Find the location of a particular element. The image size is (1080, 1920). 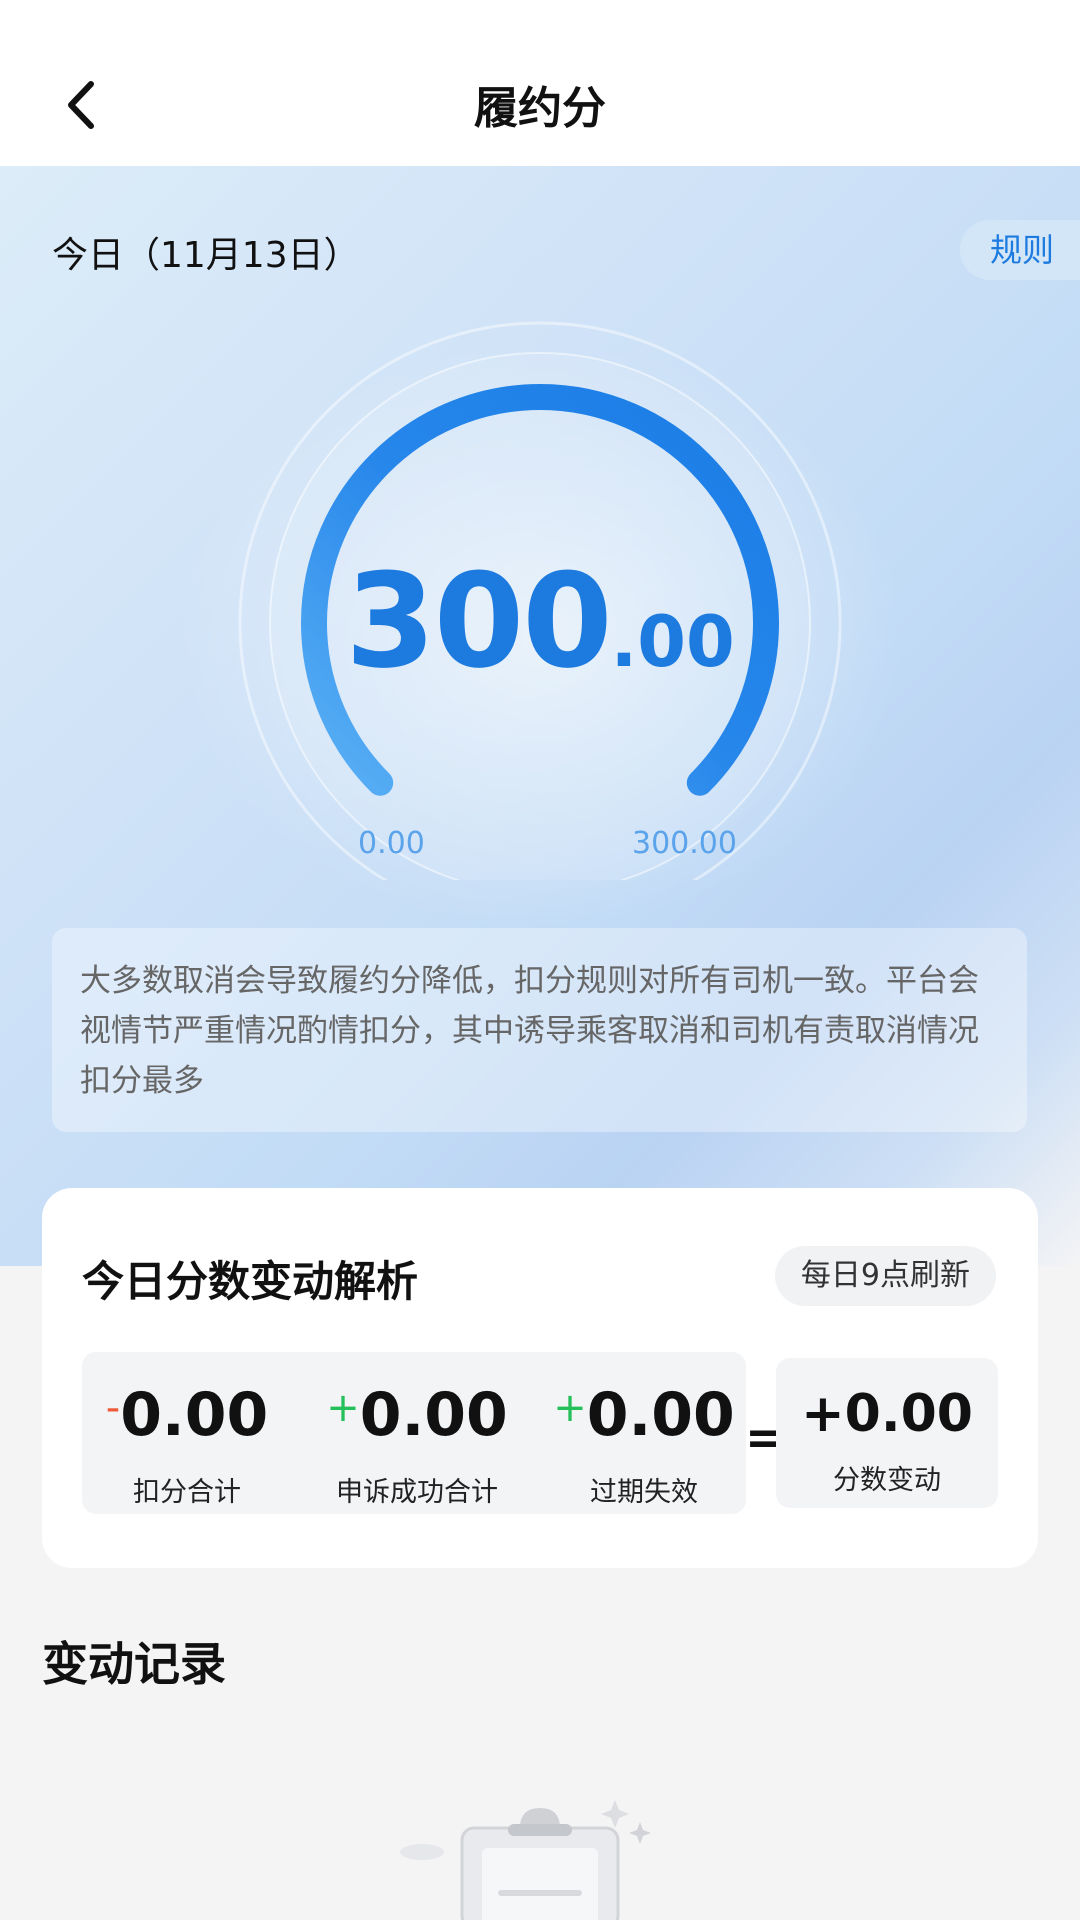

score-integer: 300 is located at coordinates (478, 621).